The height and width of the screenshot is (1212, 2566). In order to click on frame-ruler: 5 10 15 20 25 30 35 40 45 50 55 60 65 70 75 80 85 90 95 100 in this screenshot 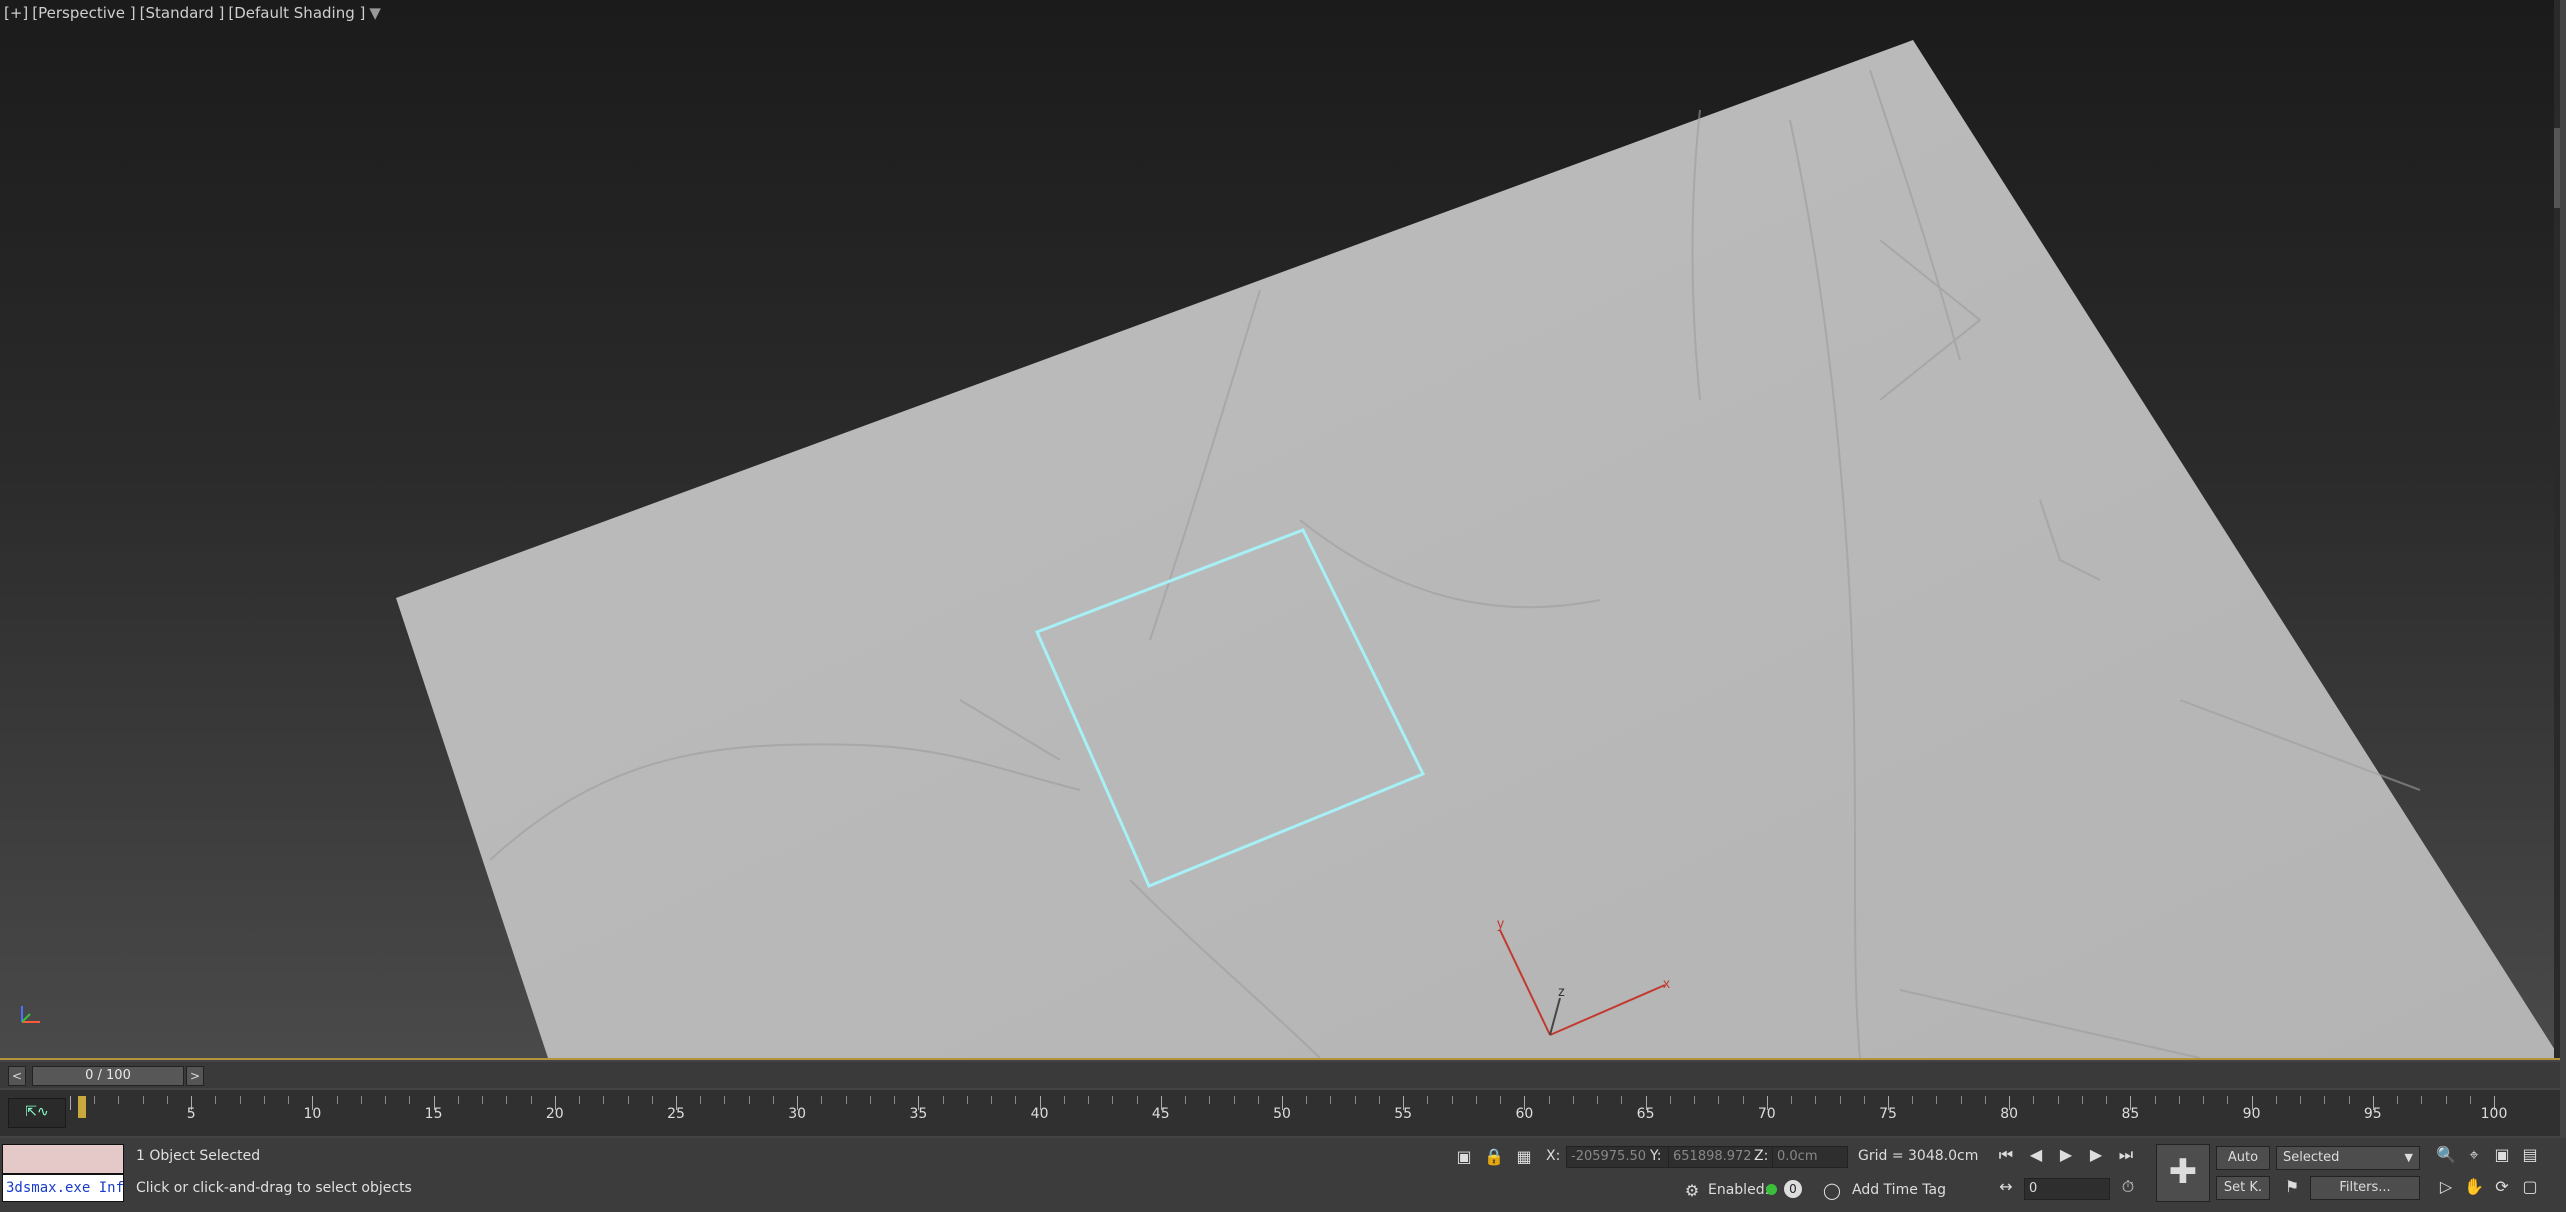, I will do `click(1288, 1113)`.